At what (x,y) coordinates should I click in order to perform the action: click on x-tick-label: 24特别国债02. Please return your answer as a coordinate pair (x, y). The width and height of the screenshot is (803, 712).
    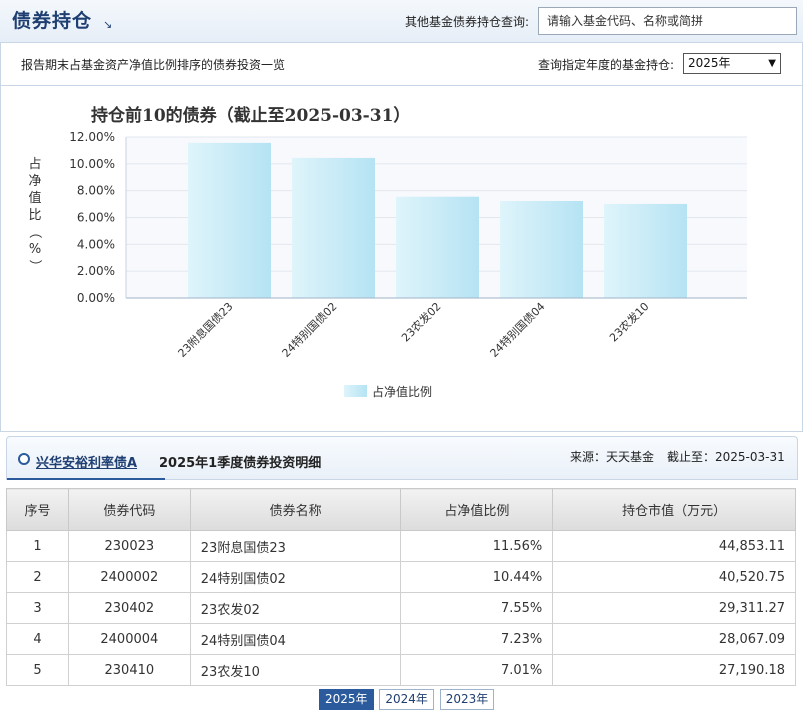
    Looking at the image, I should click on (309, 329).